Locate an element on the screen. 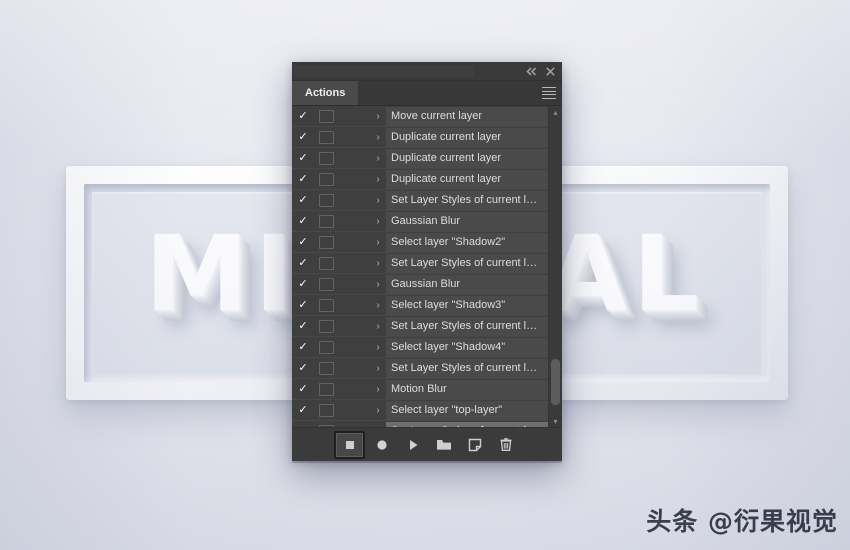 Image resolution: width=850 pixels, height=550 pixels. stop-square-icon is located at coordinates (350, 445).